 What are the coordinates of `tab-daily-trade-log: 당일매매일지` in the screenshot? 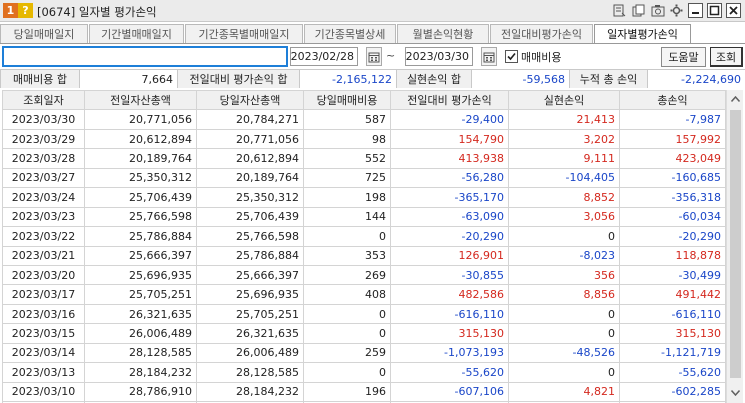 It's located at (44, 33).